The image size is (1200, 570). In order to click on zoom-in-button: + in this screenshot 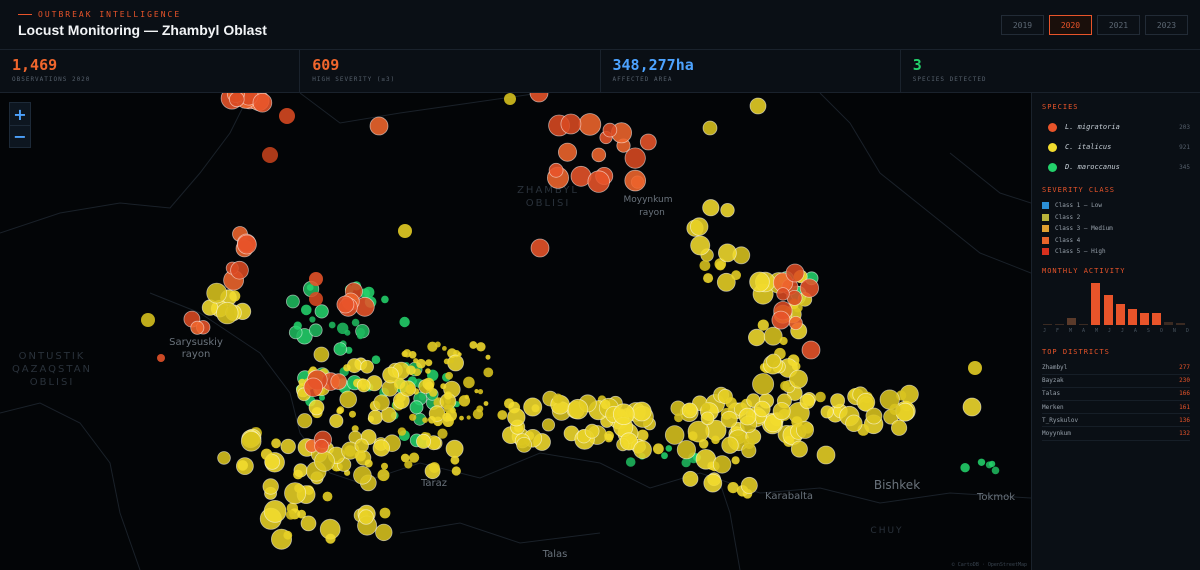, I will do `click(20, 114)`.